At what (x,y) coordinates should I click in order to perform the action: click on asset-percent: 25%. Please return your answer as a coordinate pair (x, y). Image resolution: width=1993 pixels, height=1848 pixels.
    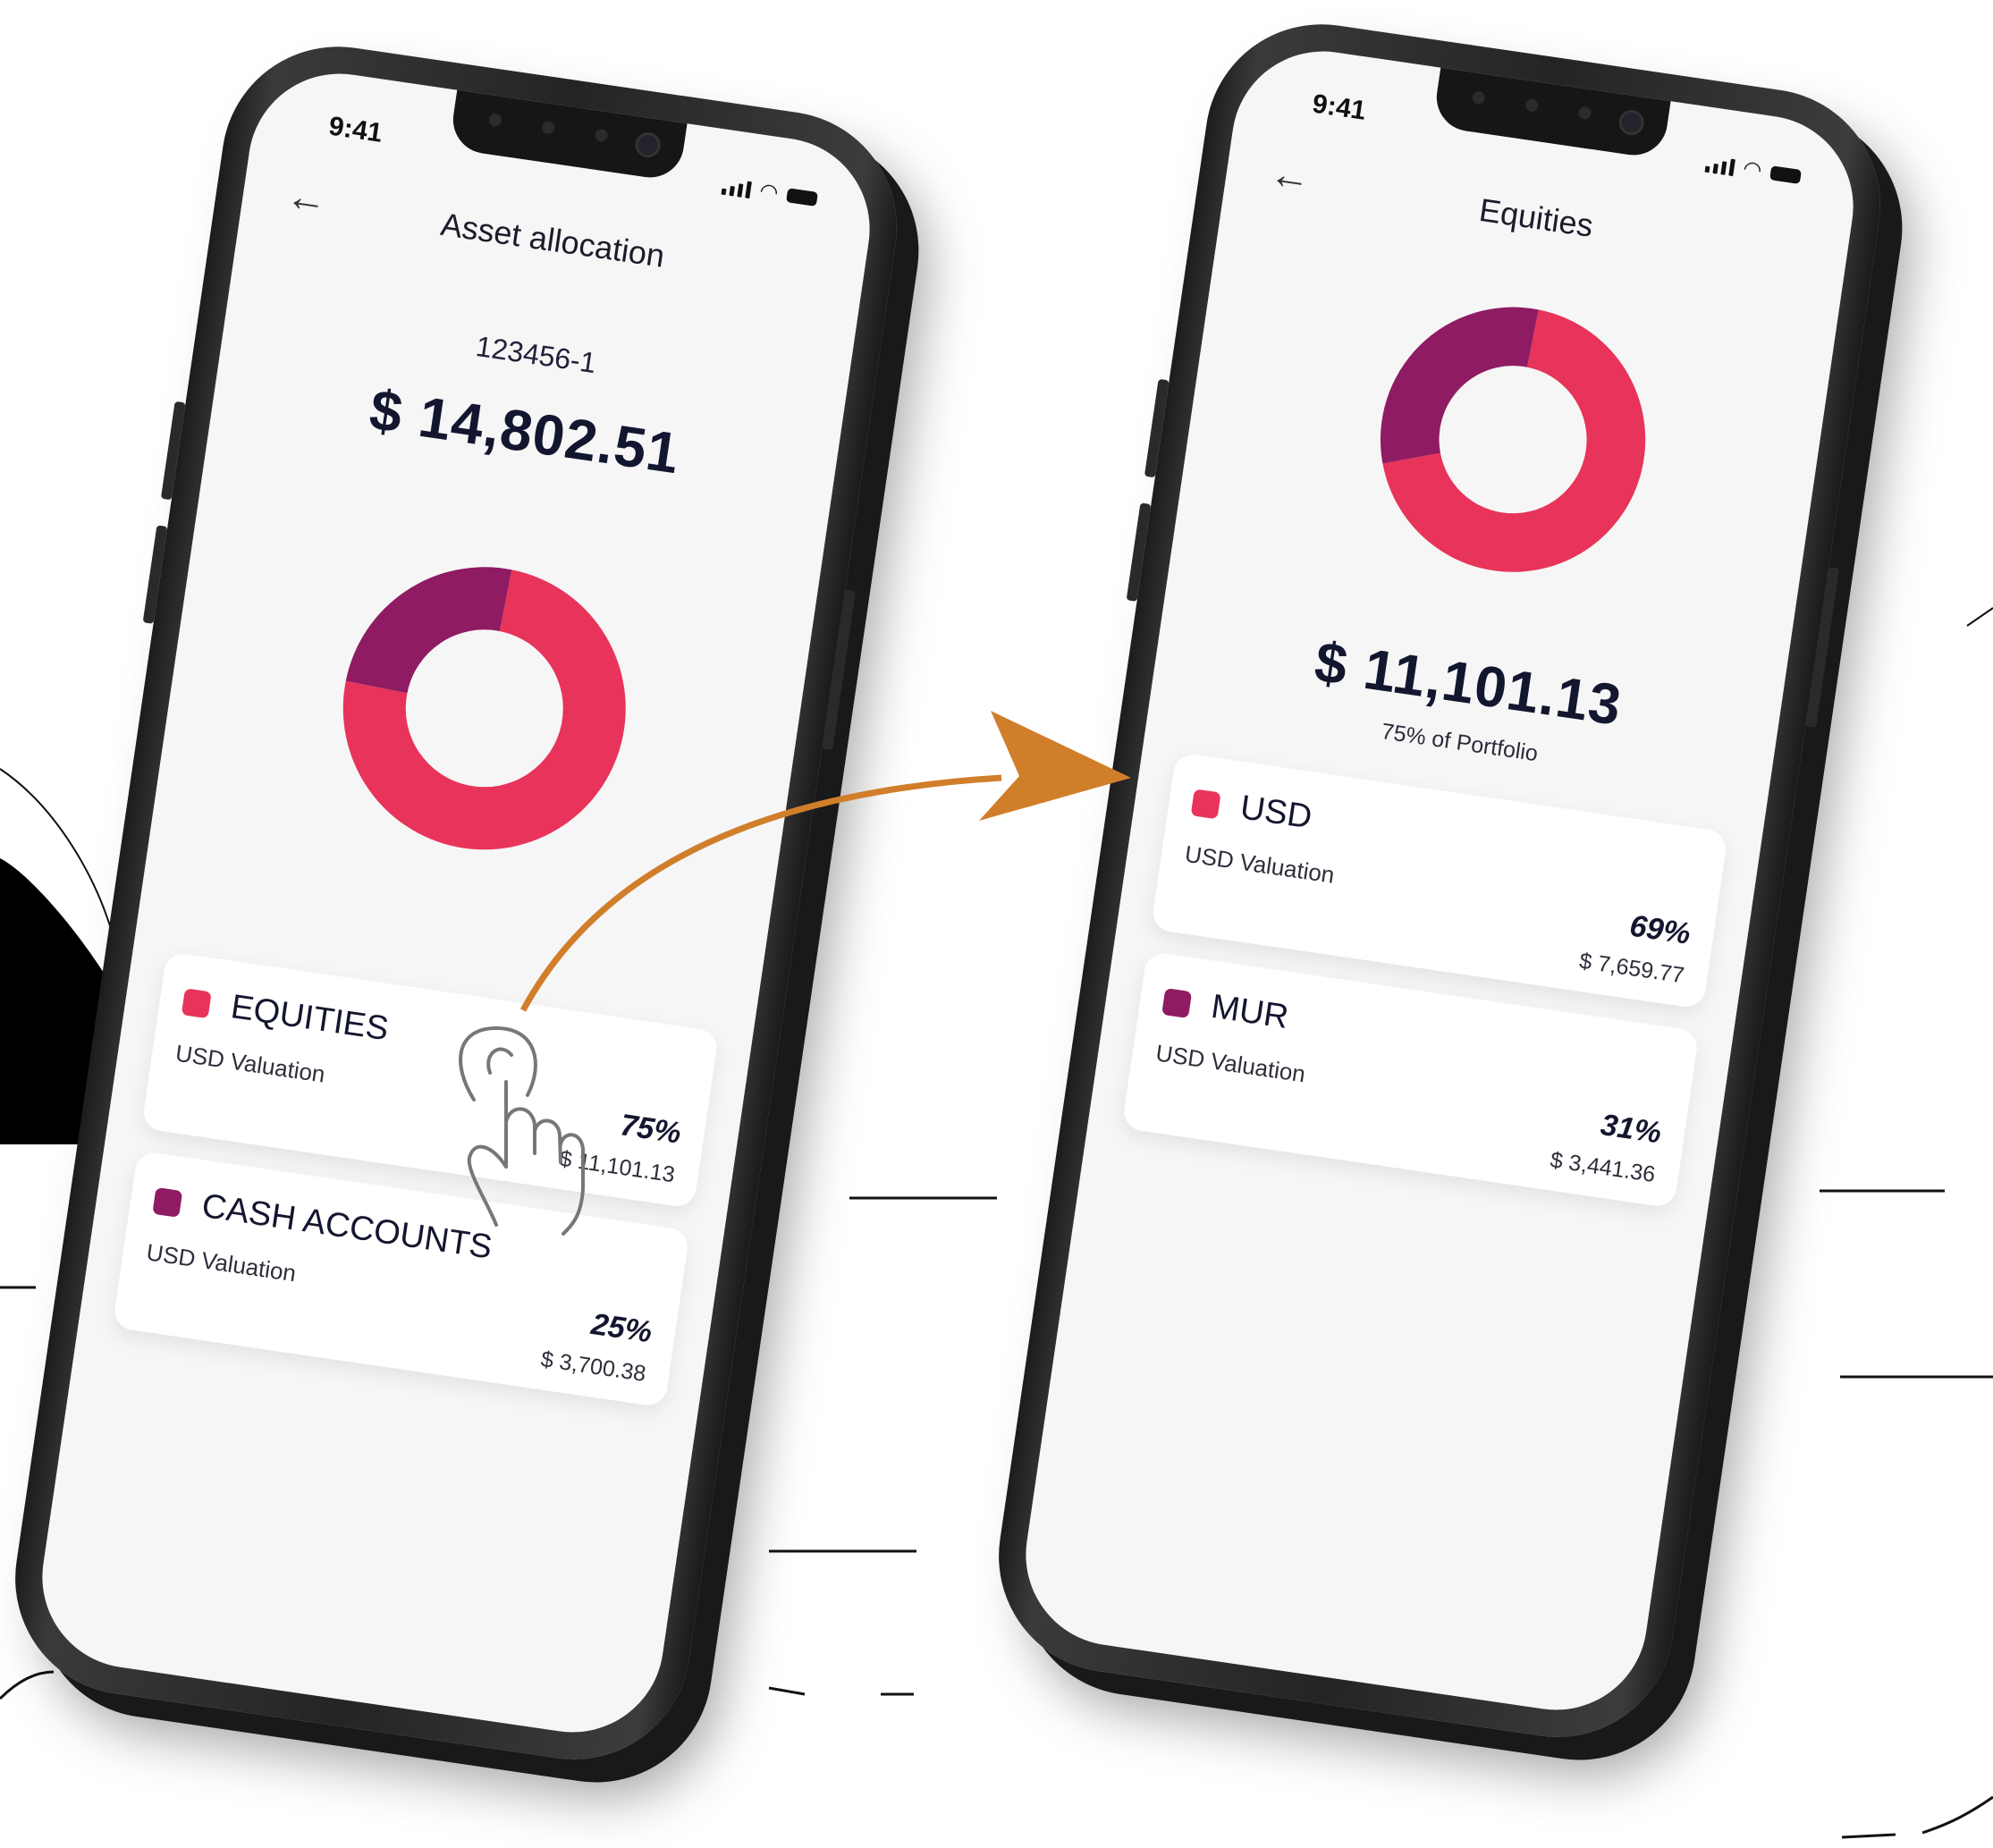
    Looking at the image, I should click on (621, 1328).